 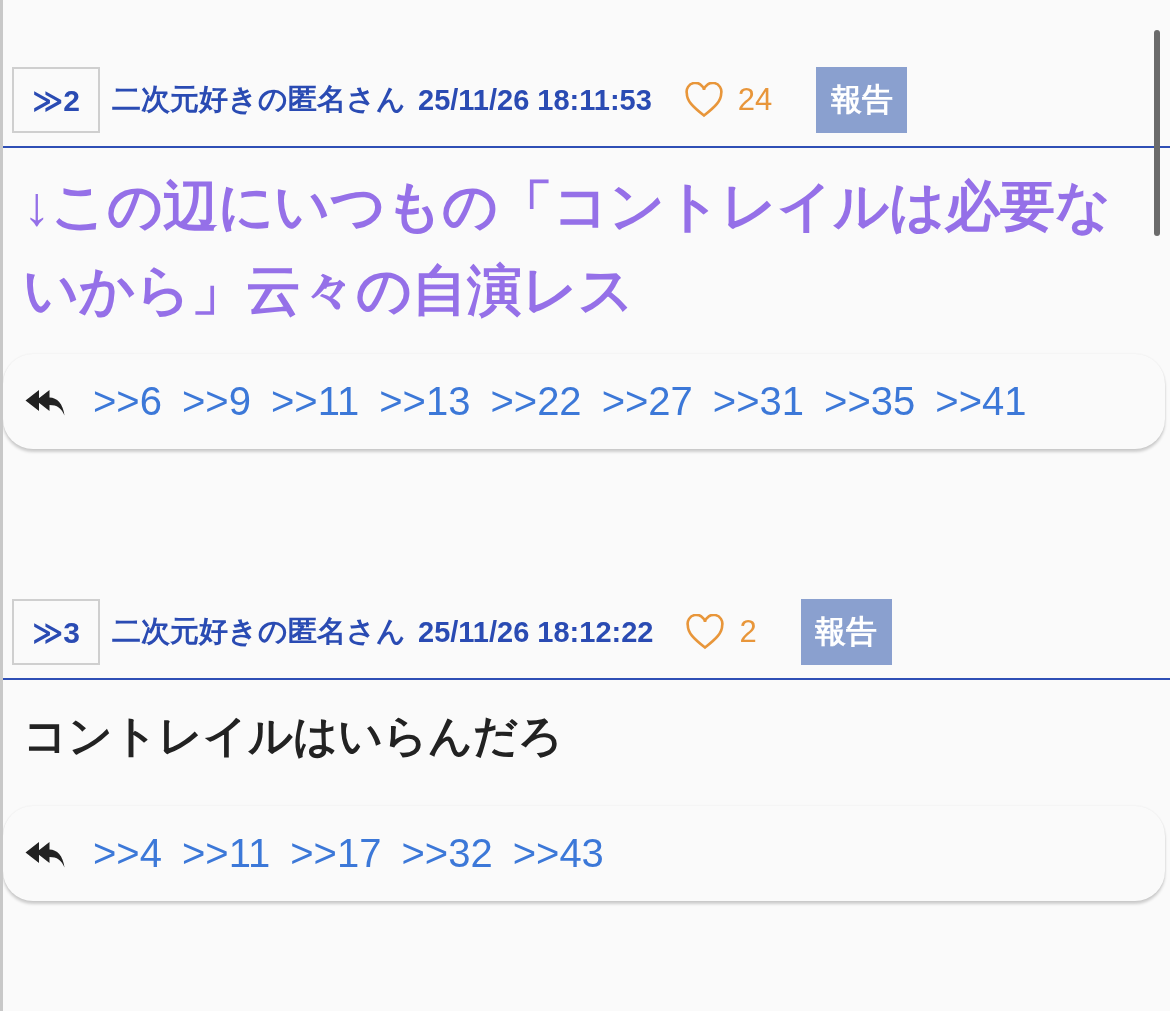 What do you see at coordinates (755, 100) in the screenshot?
I see `like-count: 24` at bounding box center [755, 100].